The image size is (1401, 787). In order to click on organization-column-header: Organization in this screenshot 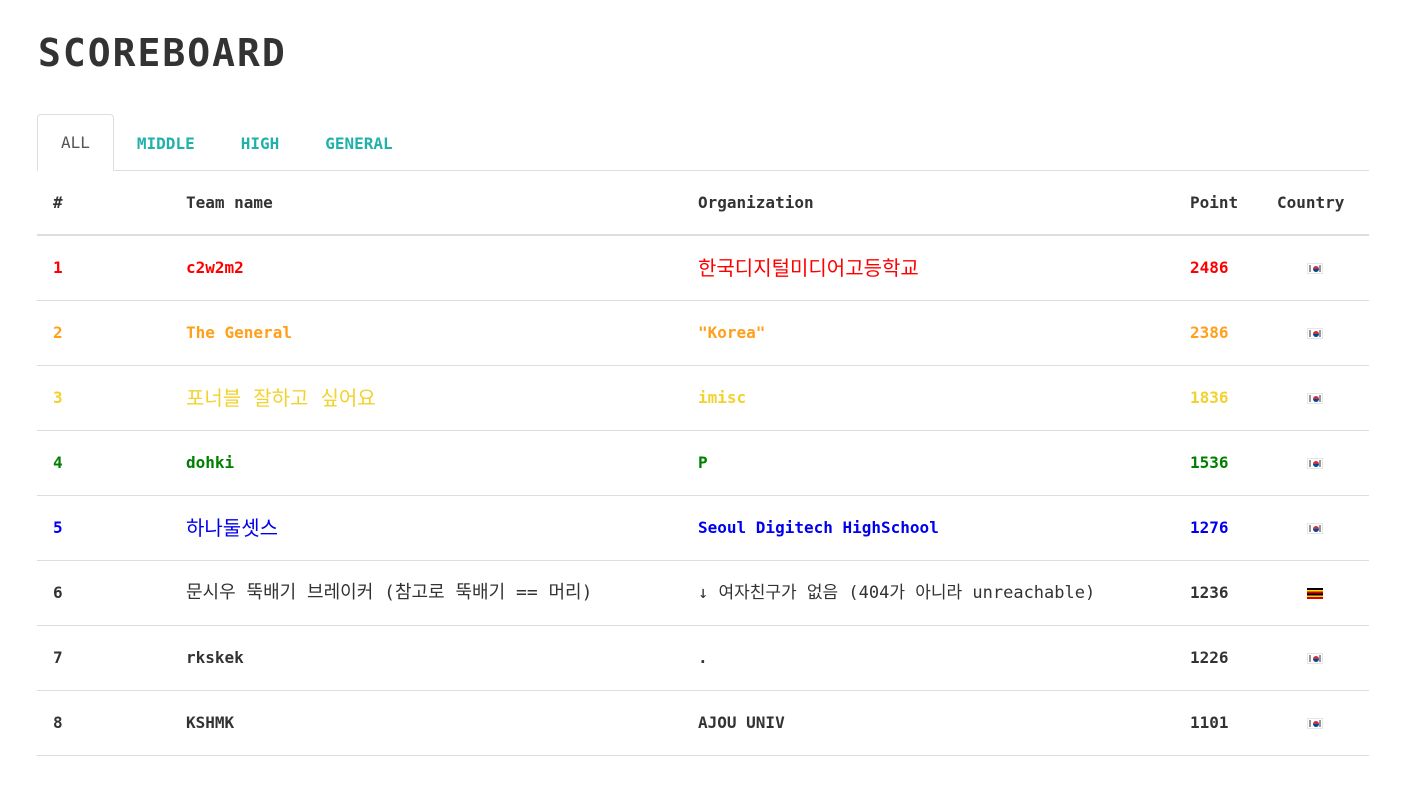, I will do `click(928, 203)`.